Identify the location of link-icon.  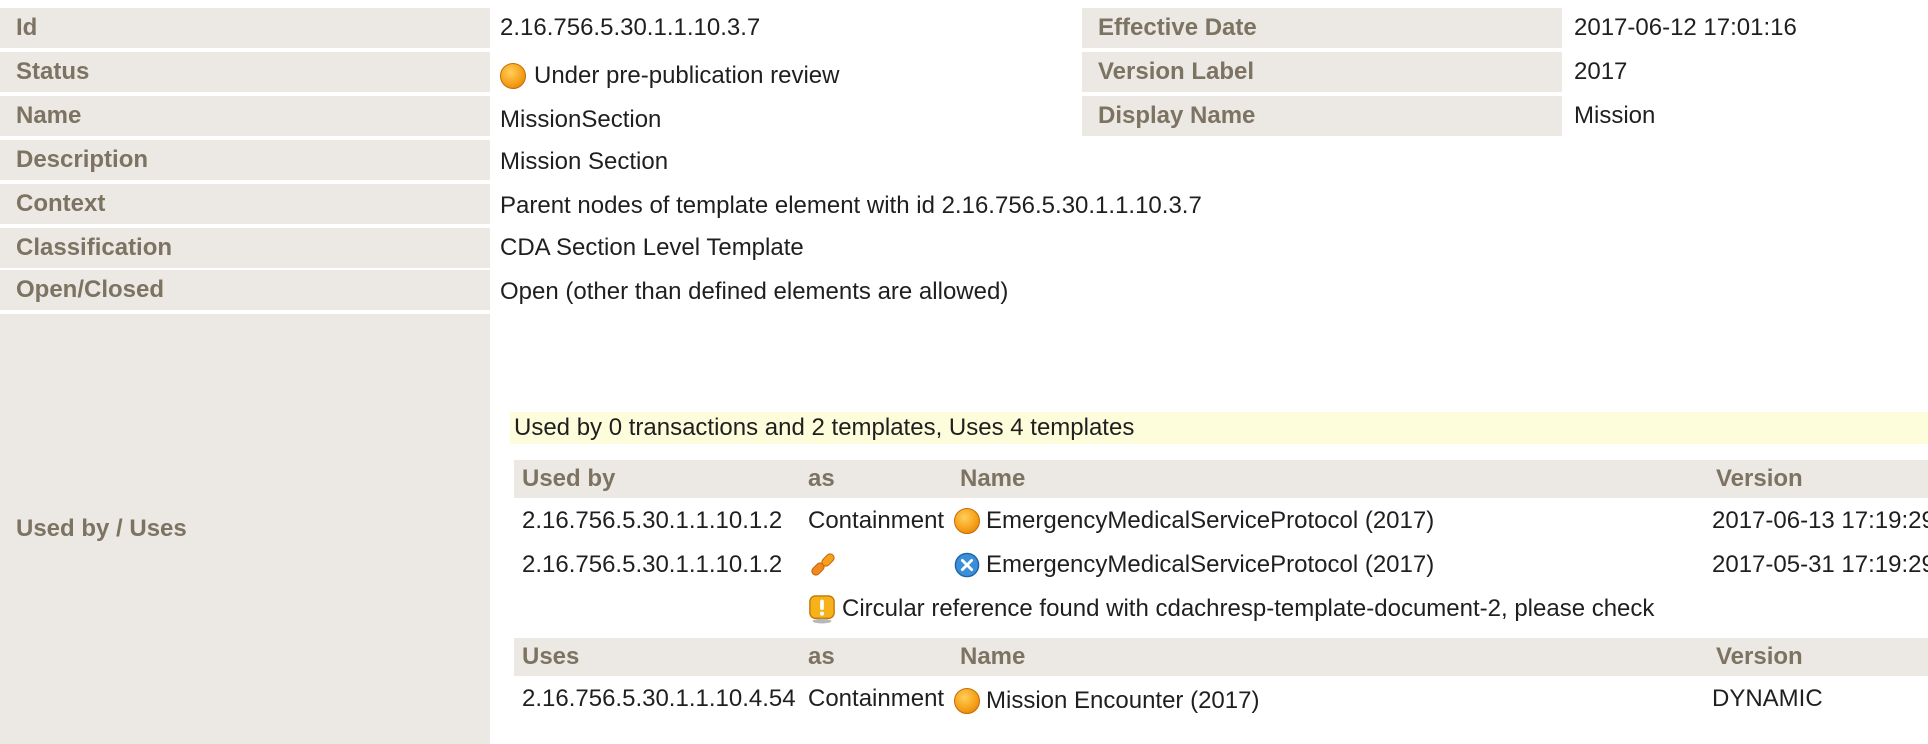
(823, 564).